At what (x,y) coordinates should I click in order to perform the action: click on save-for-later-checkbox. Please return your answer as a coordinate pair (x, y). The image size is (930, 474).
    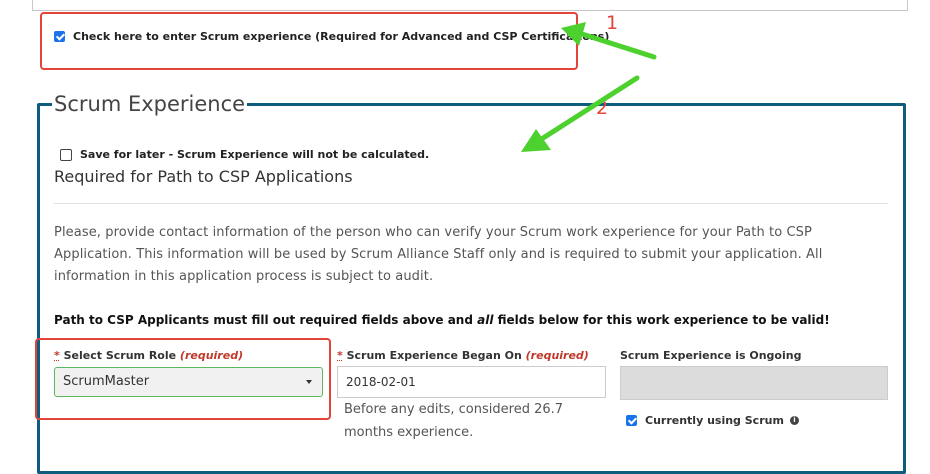
    Looking at the image, I should click on (66, 154).